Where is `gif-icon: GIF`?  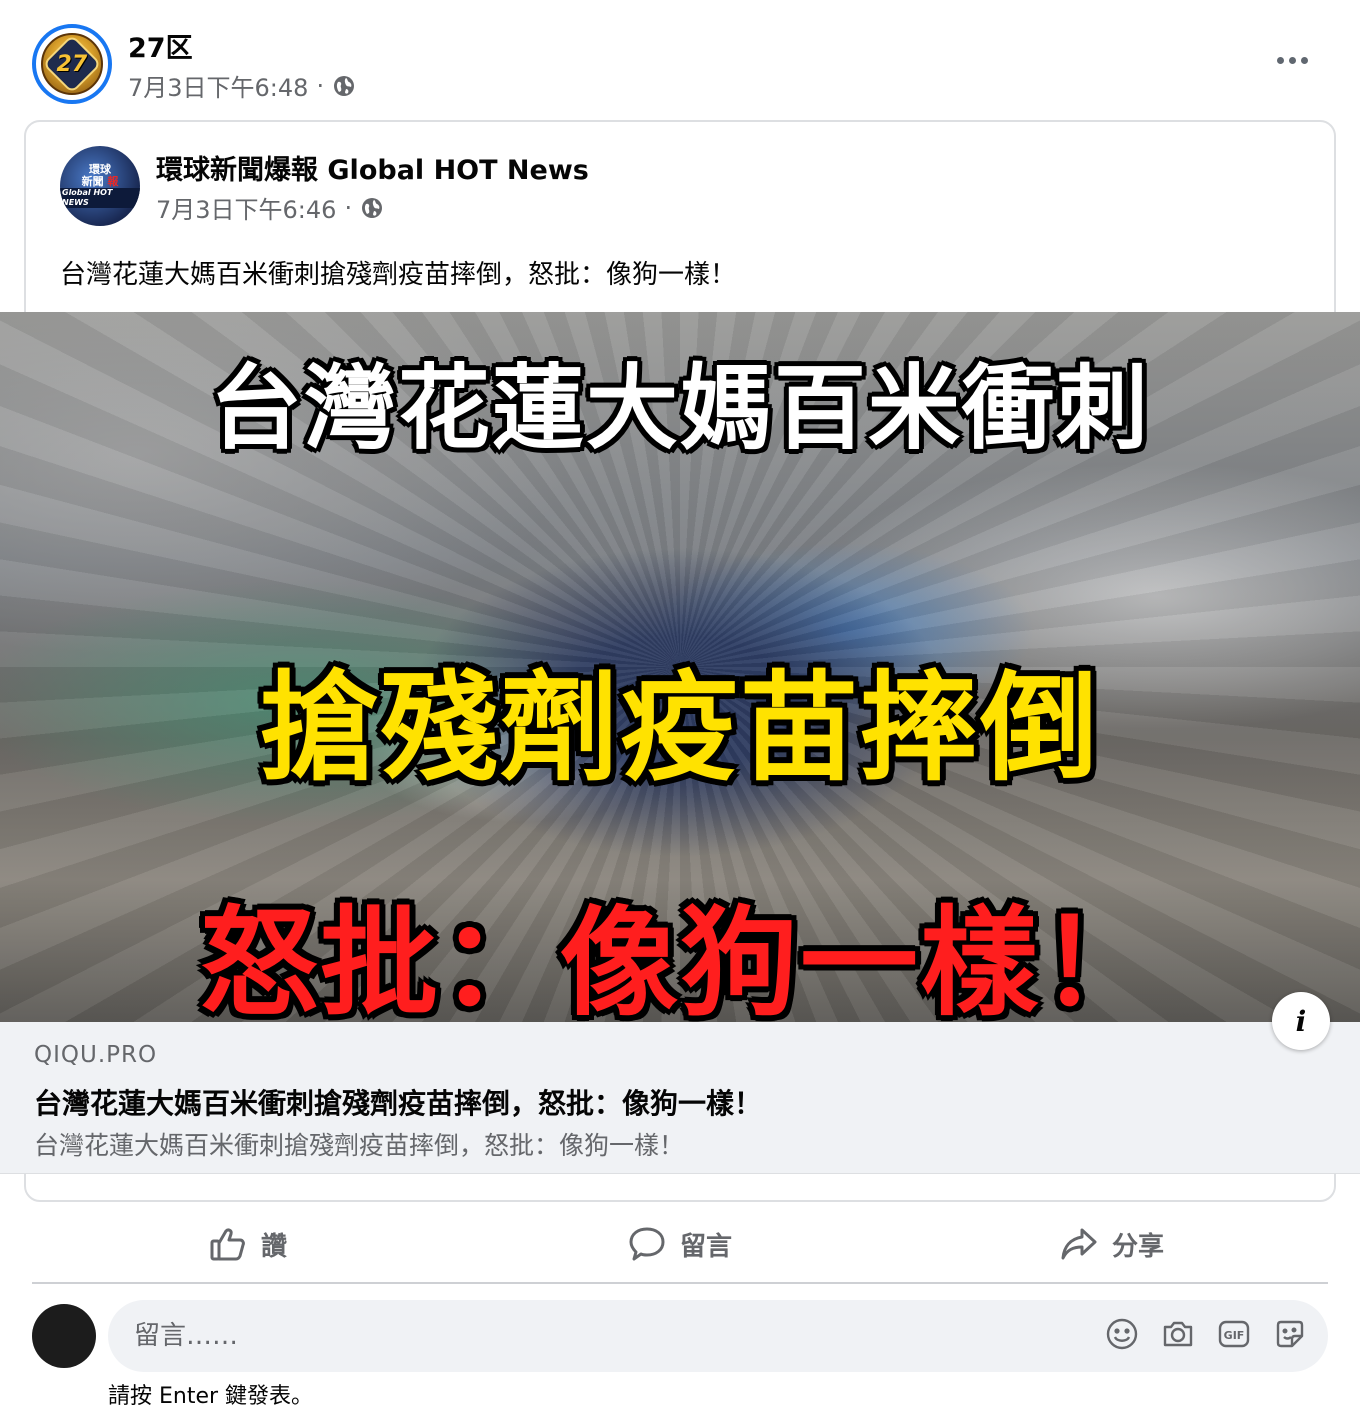
gif-icon: GIF is located at coordinates (1234, 1334).